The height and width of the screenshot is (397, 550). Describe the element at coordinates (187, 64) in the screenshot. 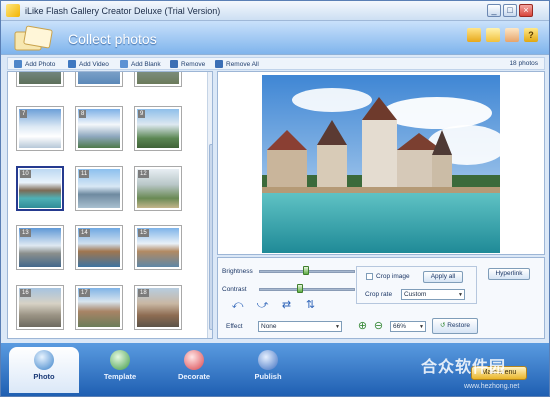

I see `remove-button: Remove` at that location.